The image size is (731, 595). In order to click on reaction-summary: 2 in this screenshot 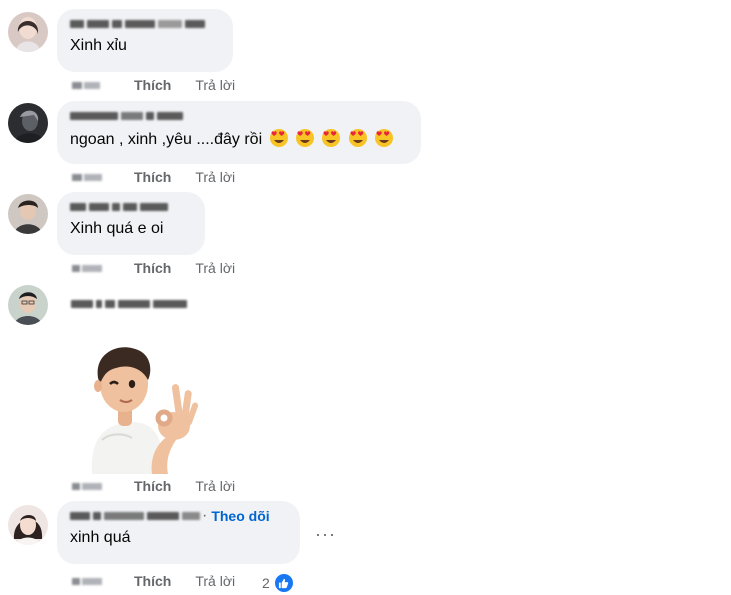, I will do `click(278, 583)`.